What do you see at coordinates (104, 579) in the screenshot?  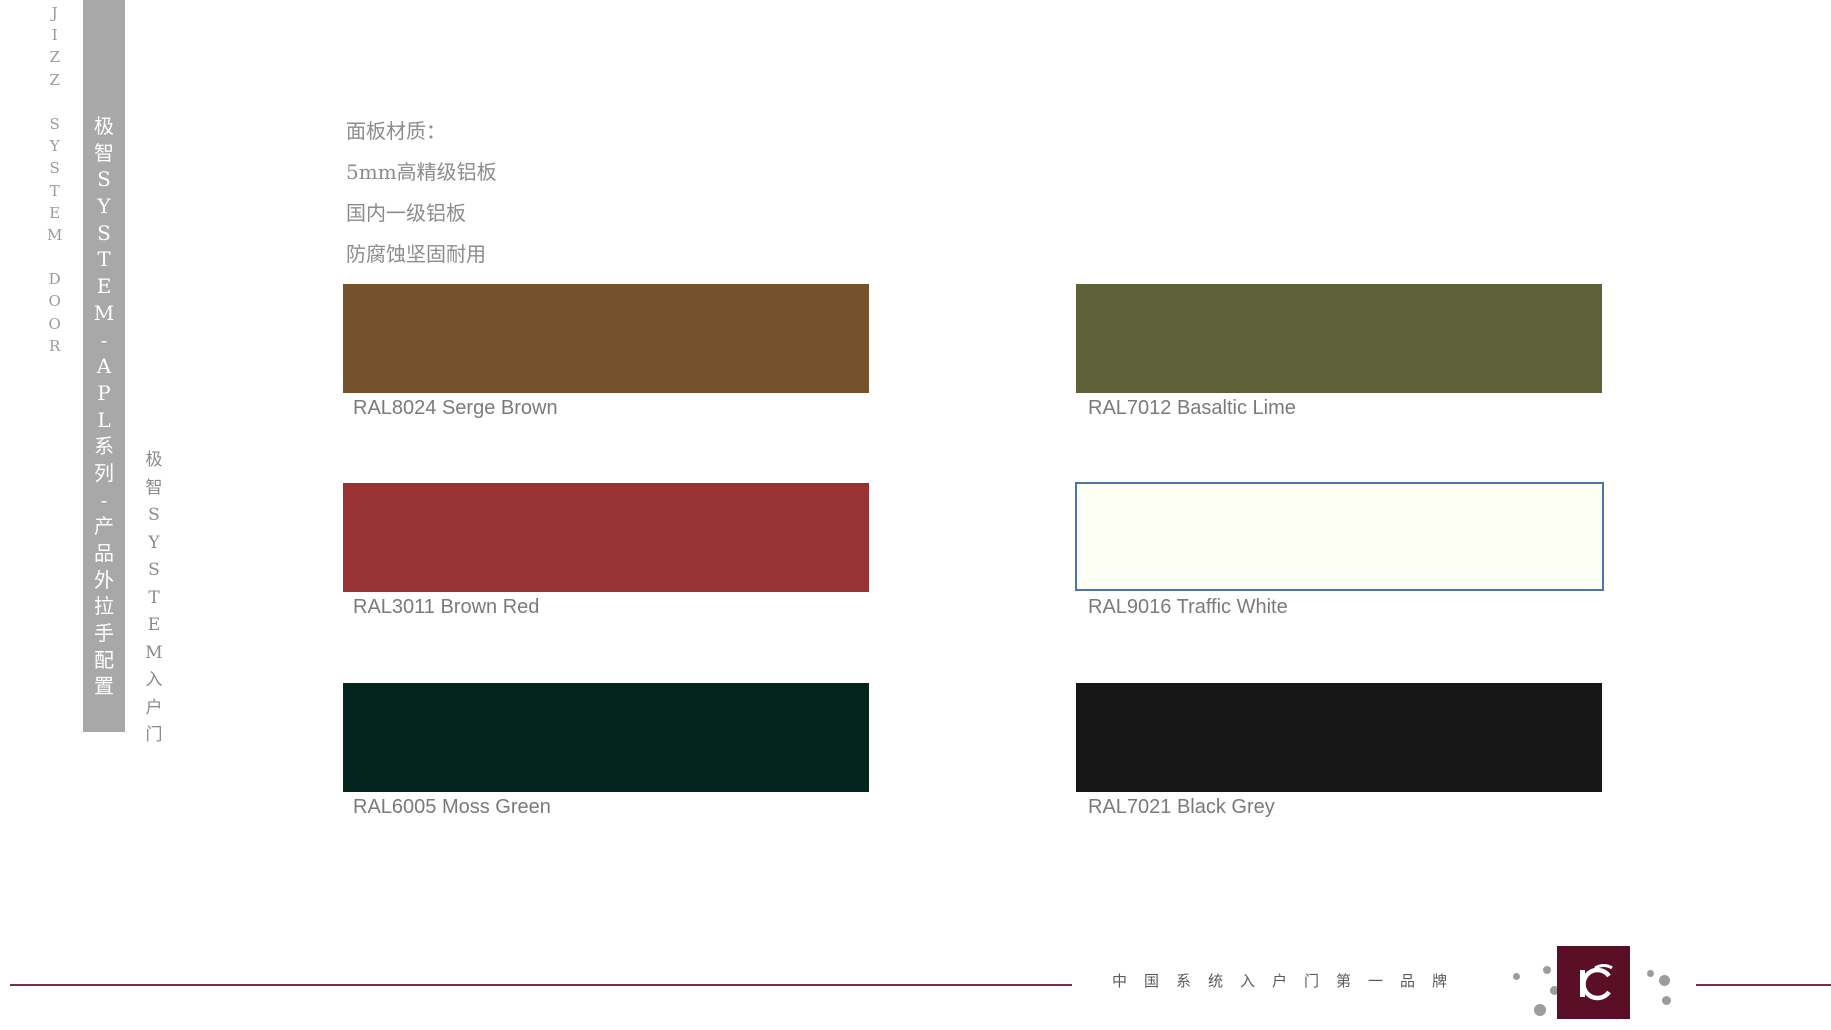 I see `glyph: 外` at bounding box center [104, 579].